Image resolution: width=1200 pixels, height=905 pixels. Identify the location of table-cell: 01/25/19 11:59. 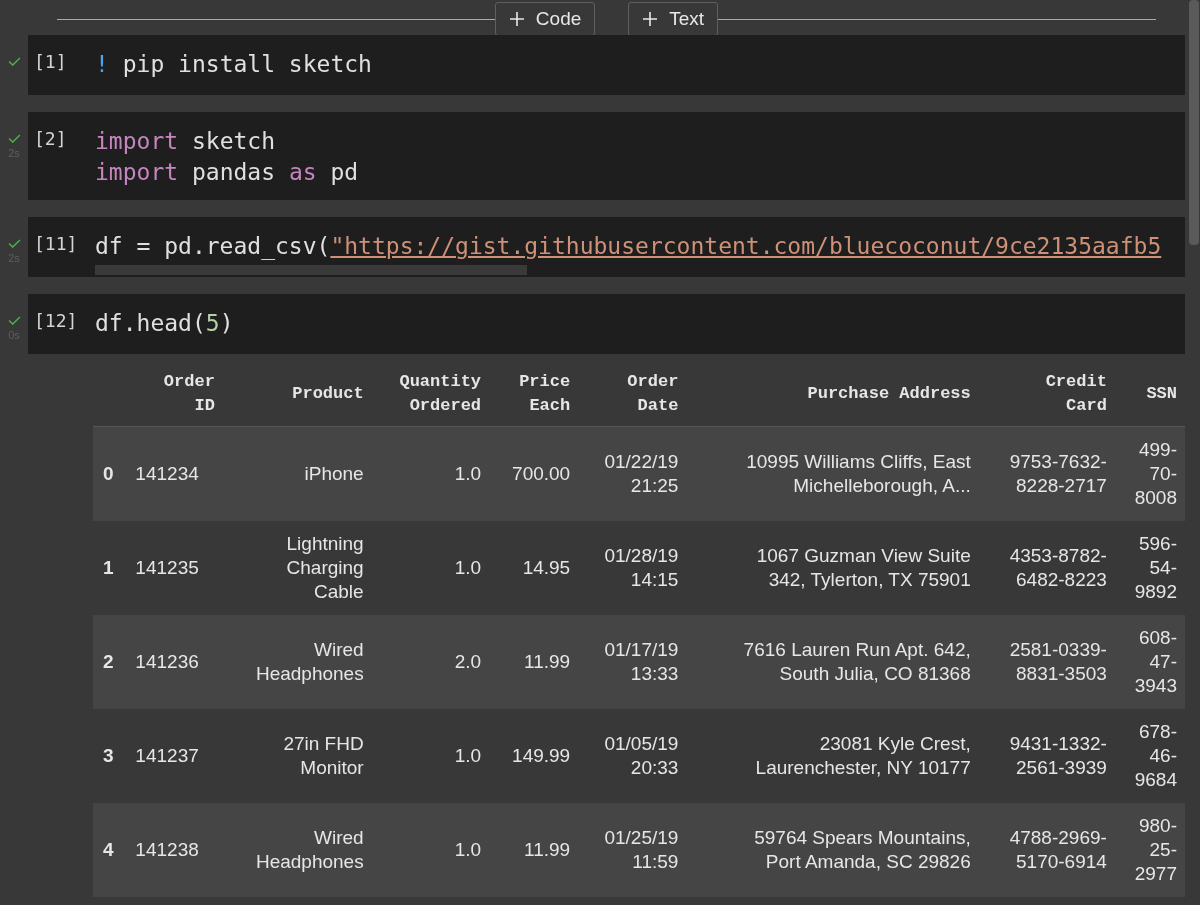
(632, 849).